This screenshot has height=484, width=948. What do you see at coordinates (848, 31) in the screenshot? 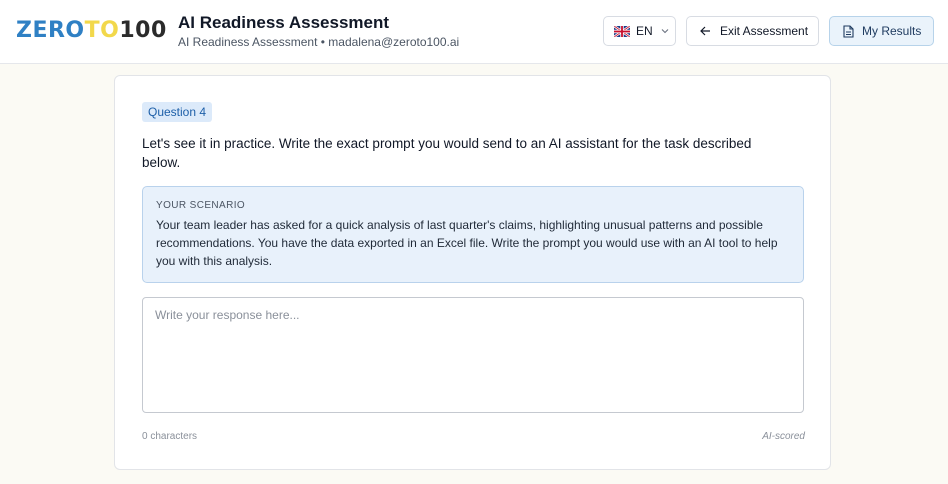
I see `document-icon` at bounding box center [848, 31].